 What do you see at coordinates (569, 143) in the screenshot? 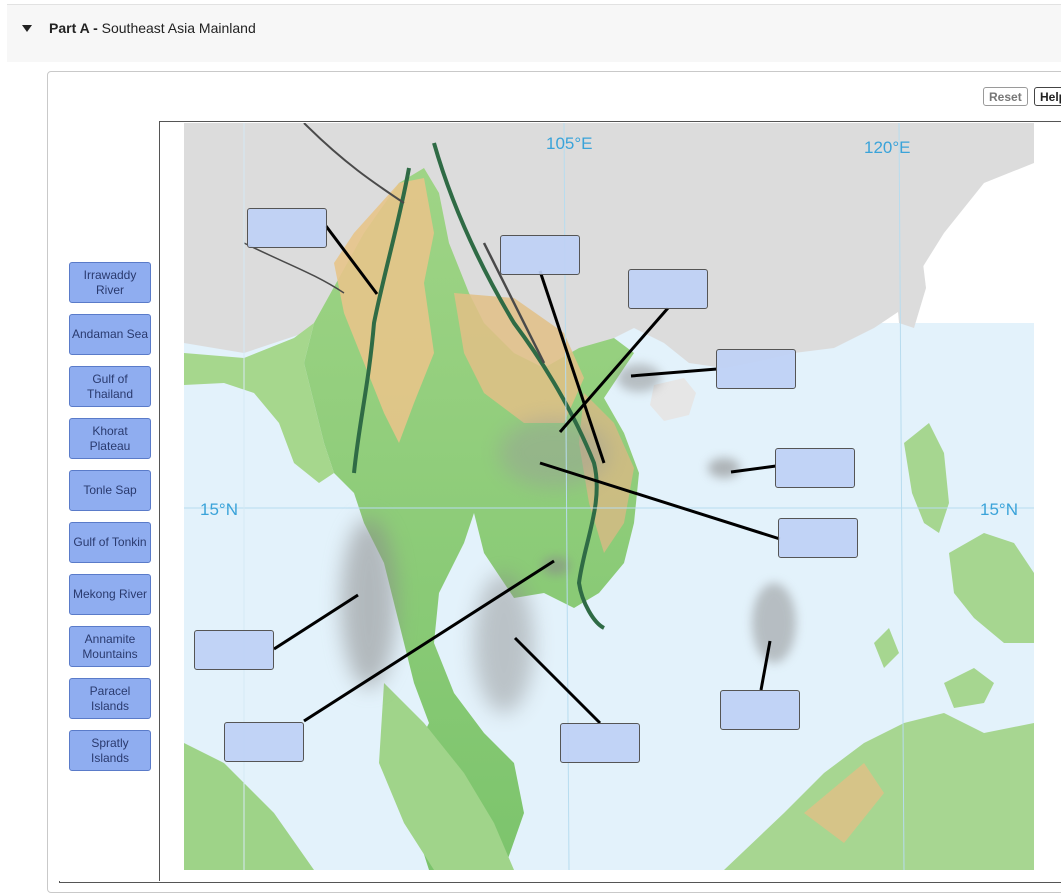
I see `longitude-105-label: 105°E` at bounding box center [569, 143].